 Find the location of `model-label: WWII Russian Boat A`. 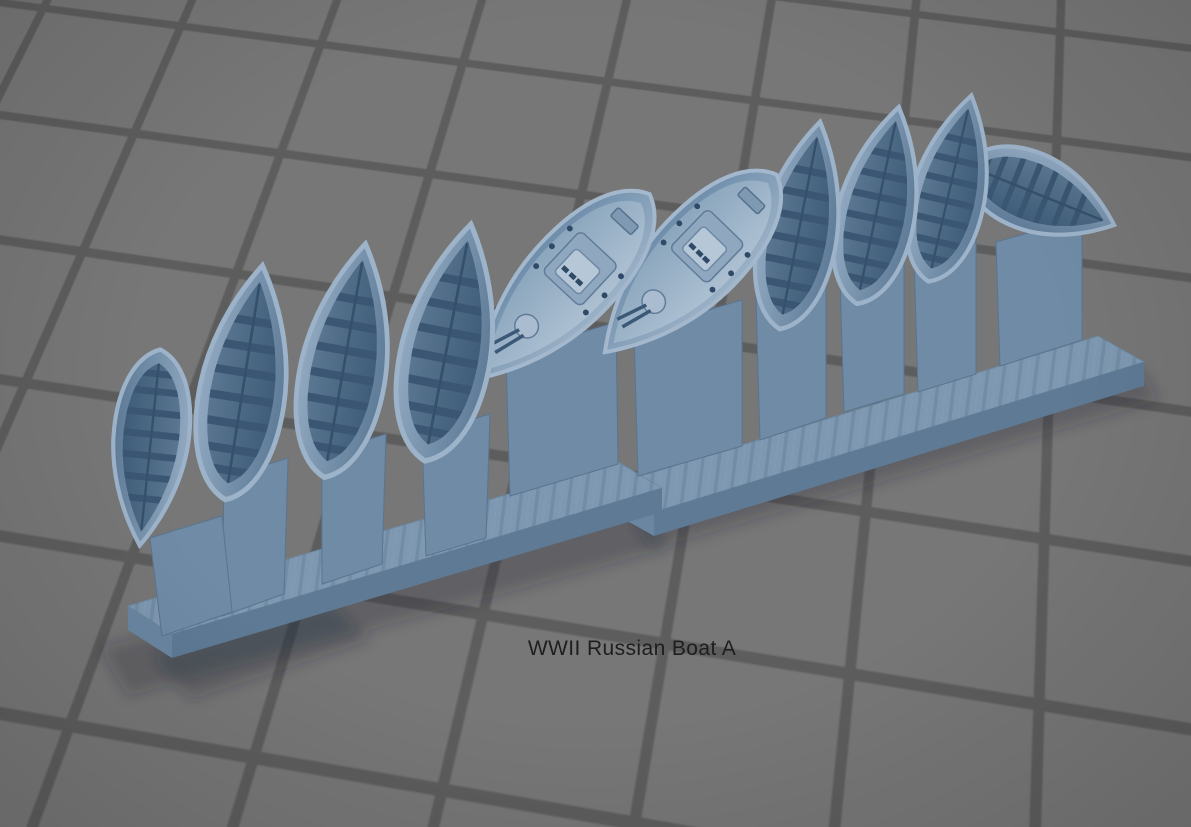

model-label: WWII Russian Boat A is located at coordinates (632, 648).